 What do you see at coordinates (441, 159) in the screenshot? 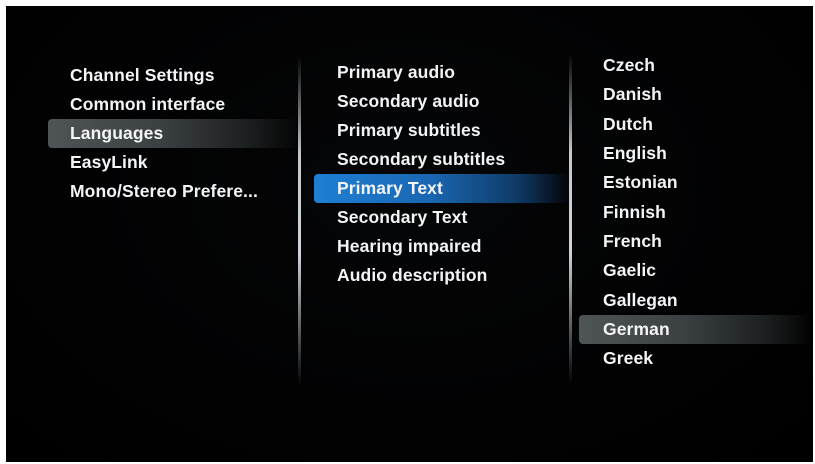
I see `menu-item-secondary-subtitles: Secondary subtitles` at bounding box center [441, 159].